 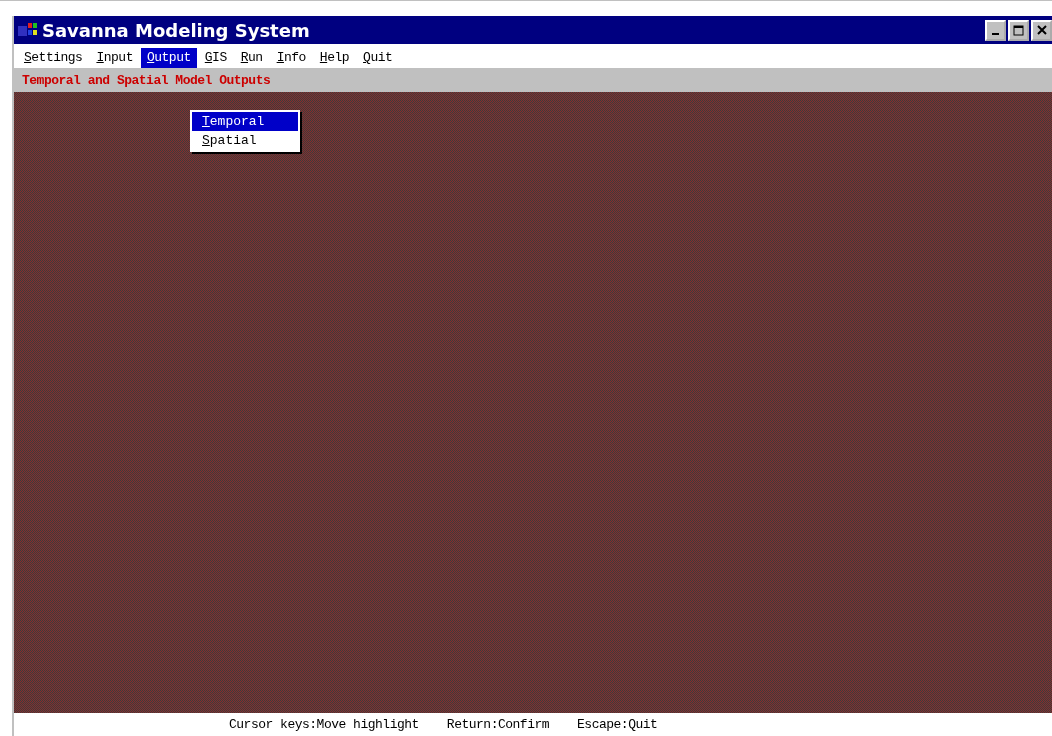 I want to click on dropdown-item: Temporal, so click(x=245, y=121).